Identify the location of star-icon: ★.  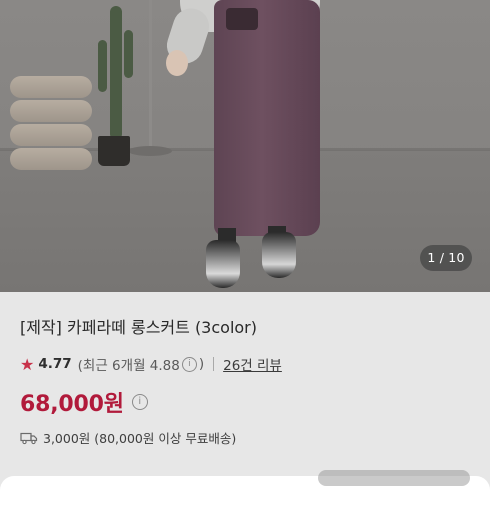
(27, 364).